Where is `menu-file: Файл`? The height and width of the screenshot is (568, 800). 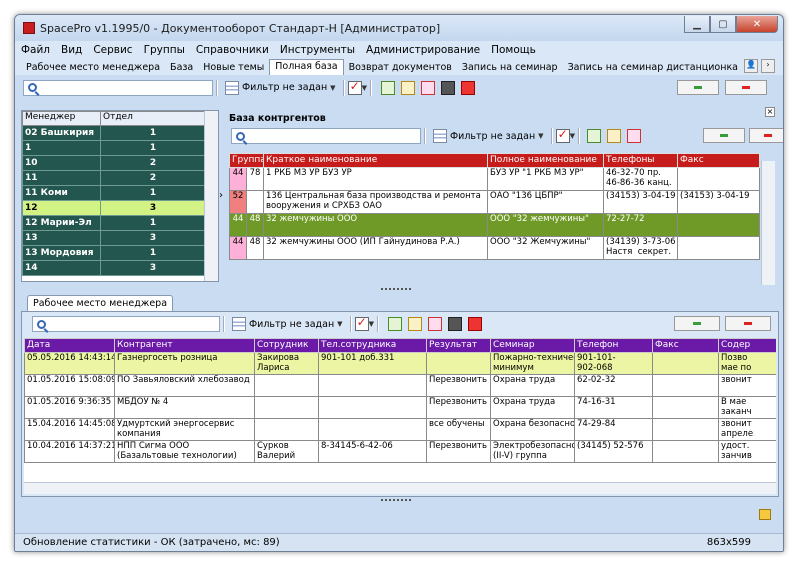 menu-file: Файл is located at coordinates (35, 50).